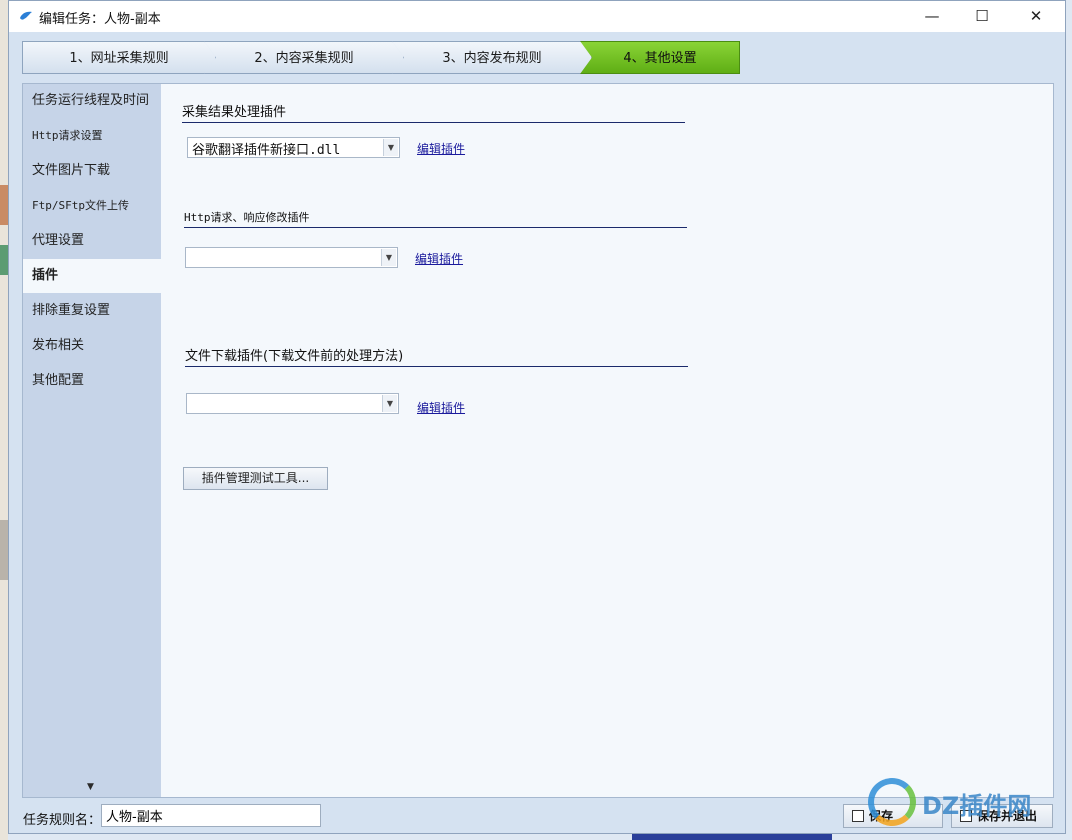 The width and height of the screenshot is (1072, 840). I want to click on step-tabs: 1、网址采集规则 2、内容采集规则 3、内容发布规则 4、其他设置, so click(381, 58).